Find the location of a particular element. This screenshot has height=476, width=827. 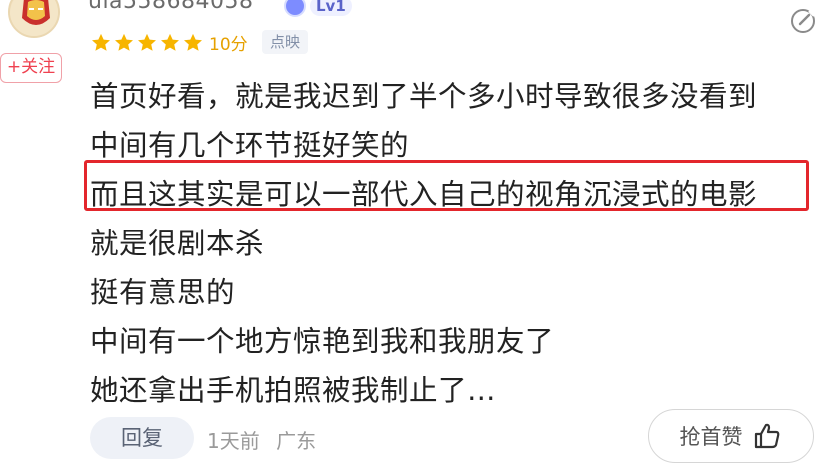

level-text: Lv1 is located at coordinates (331, 8).